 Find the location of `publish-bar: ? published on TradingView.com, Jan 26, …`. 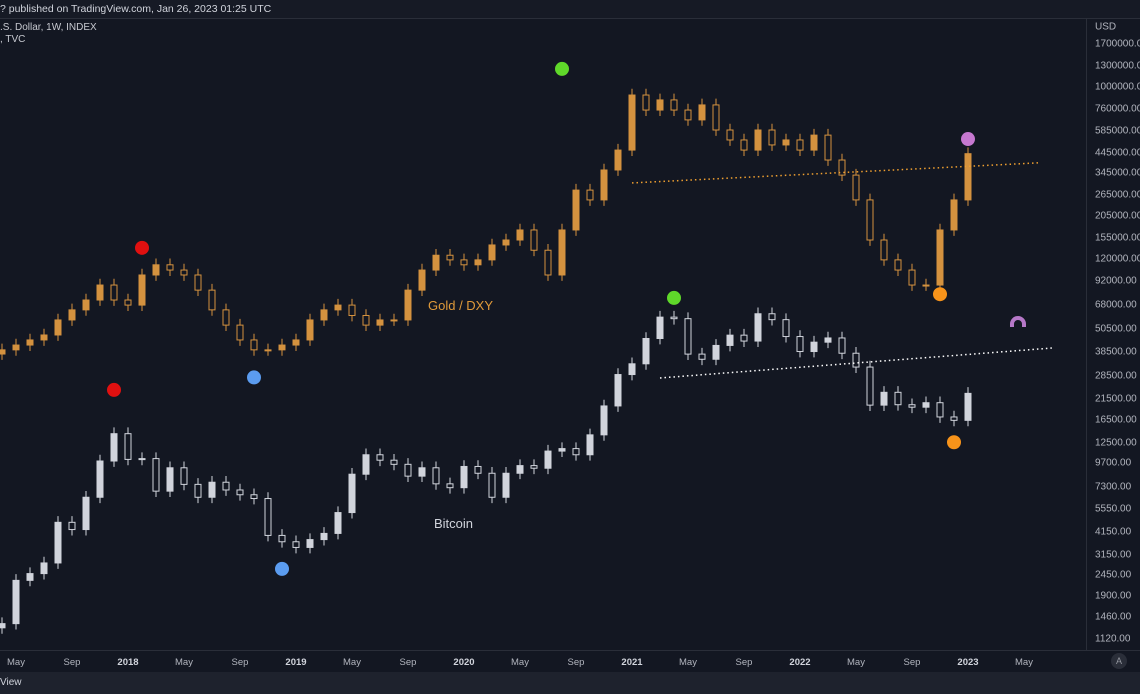

publish-bar: ? published on TradingView.com, Jan 26, … is located at coordinates (570, 9).